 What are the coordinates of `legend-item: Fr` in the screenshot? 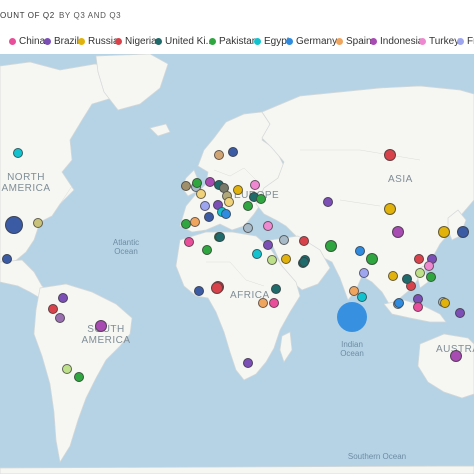 It's located at (465, 41).